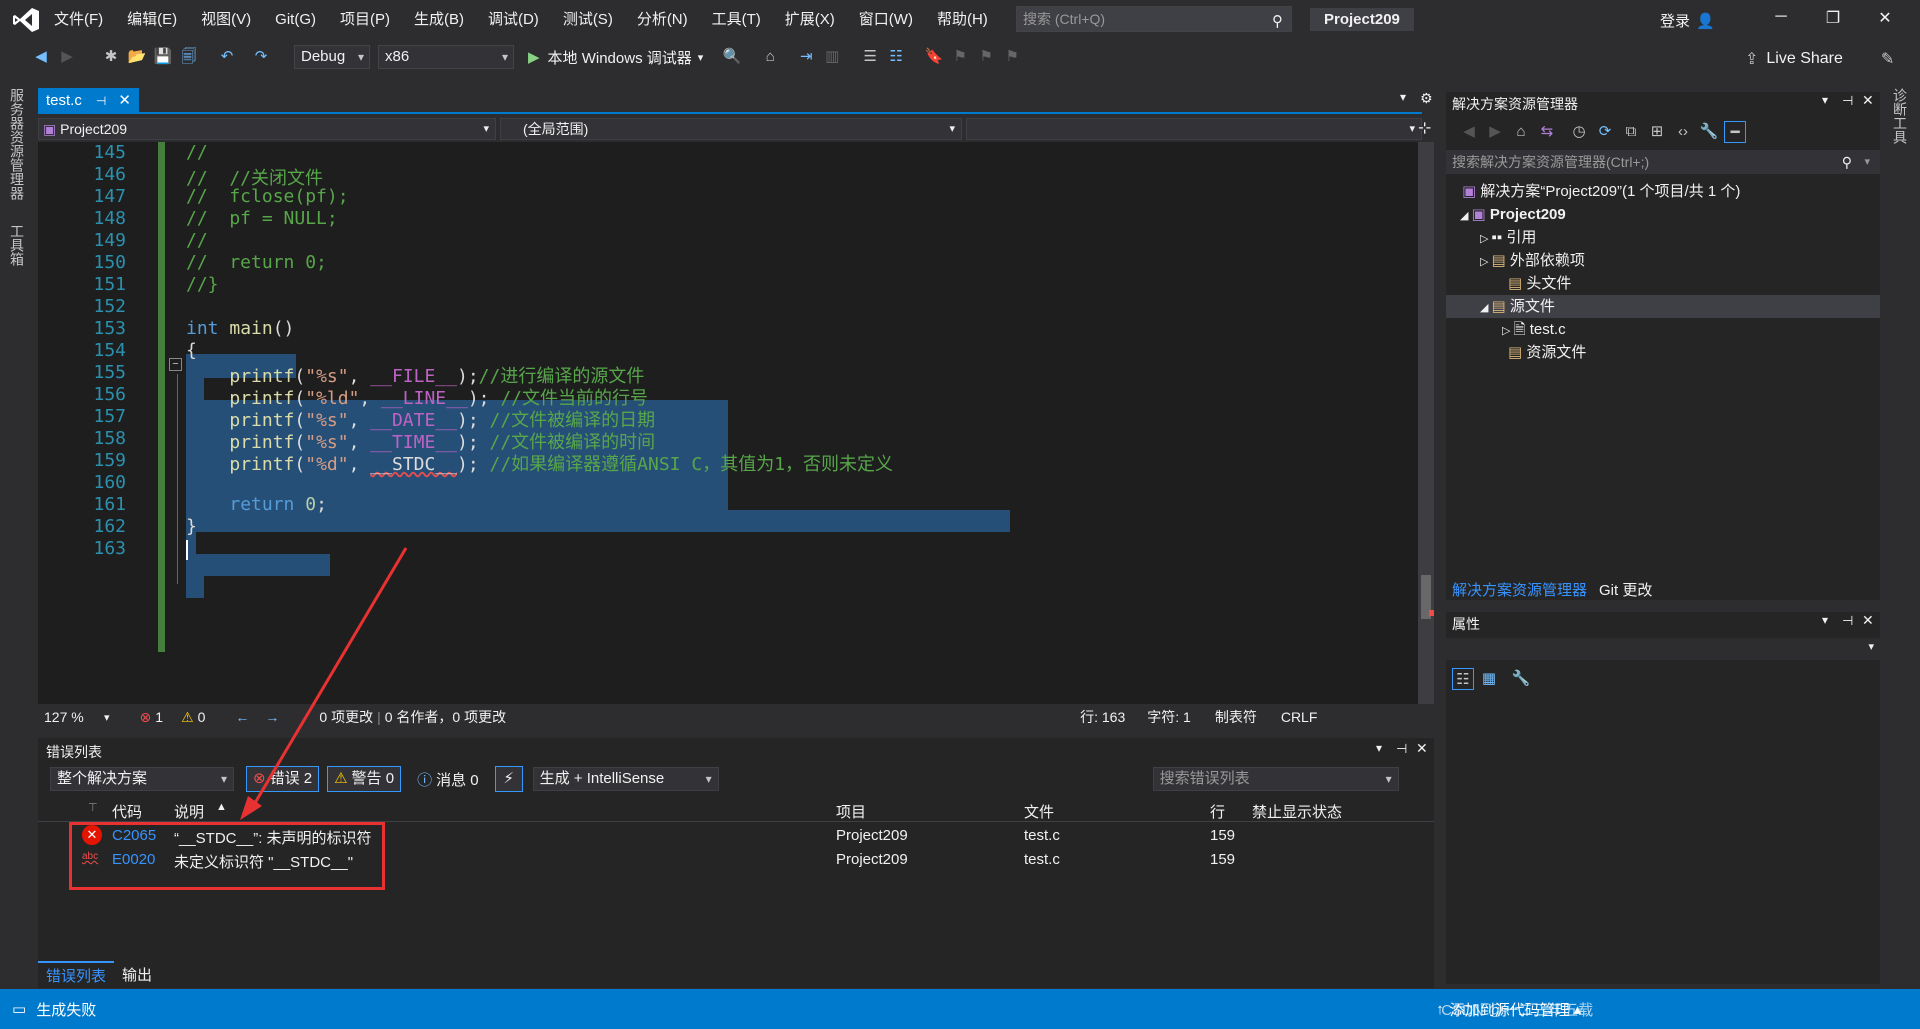 This screenshot has width=1920, height=1029. Describe the element at coordinates (445, 717) in the screenshot. I see `authors-label: 0 名作者，0 项更改` at that location.